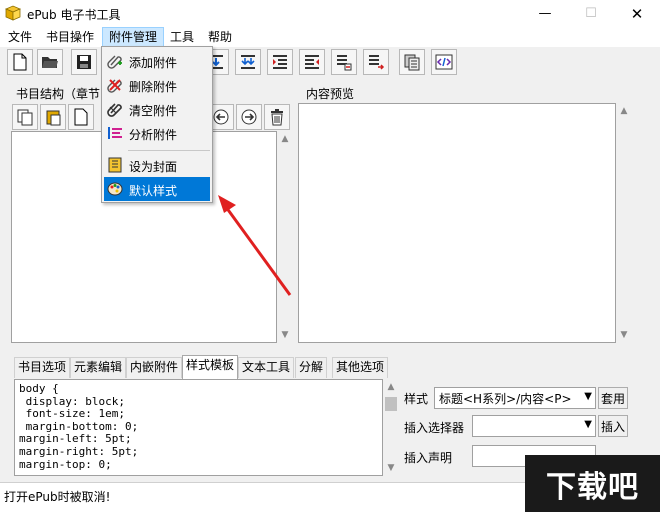 The image size is (660, 512). I want to click on annotation-arrow-icon, so click(255, 245).